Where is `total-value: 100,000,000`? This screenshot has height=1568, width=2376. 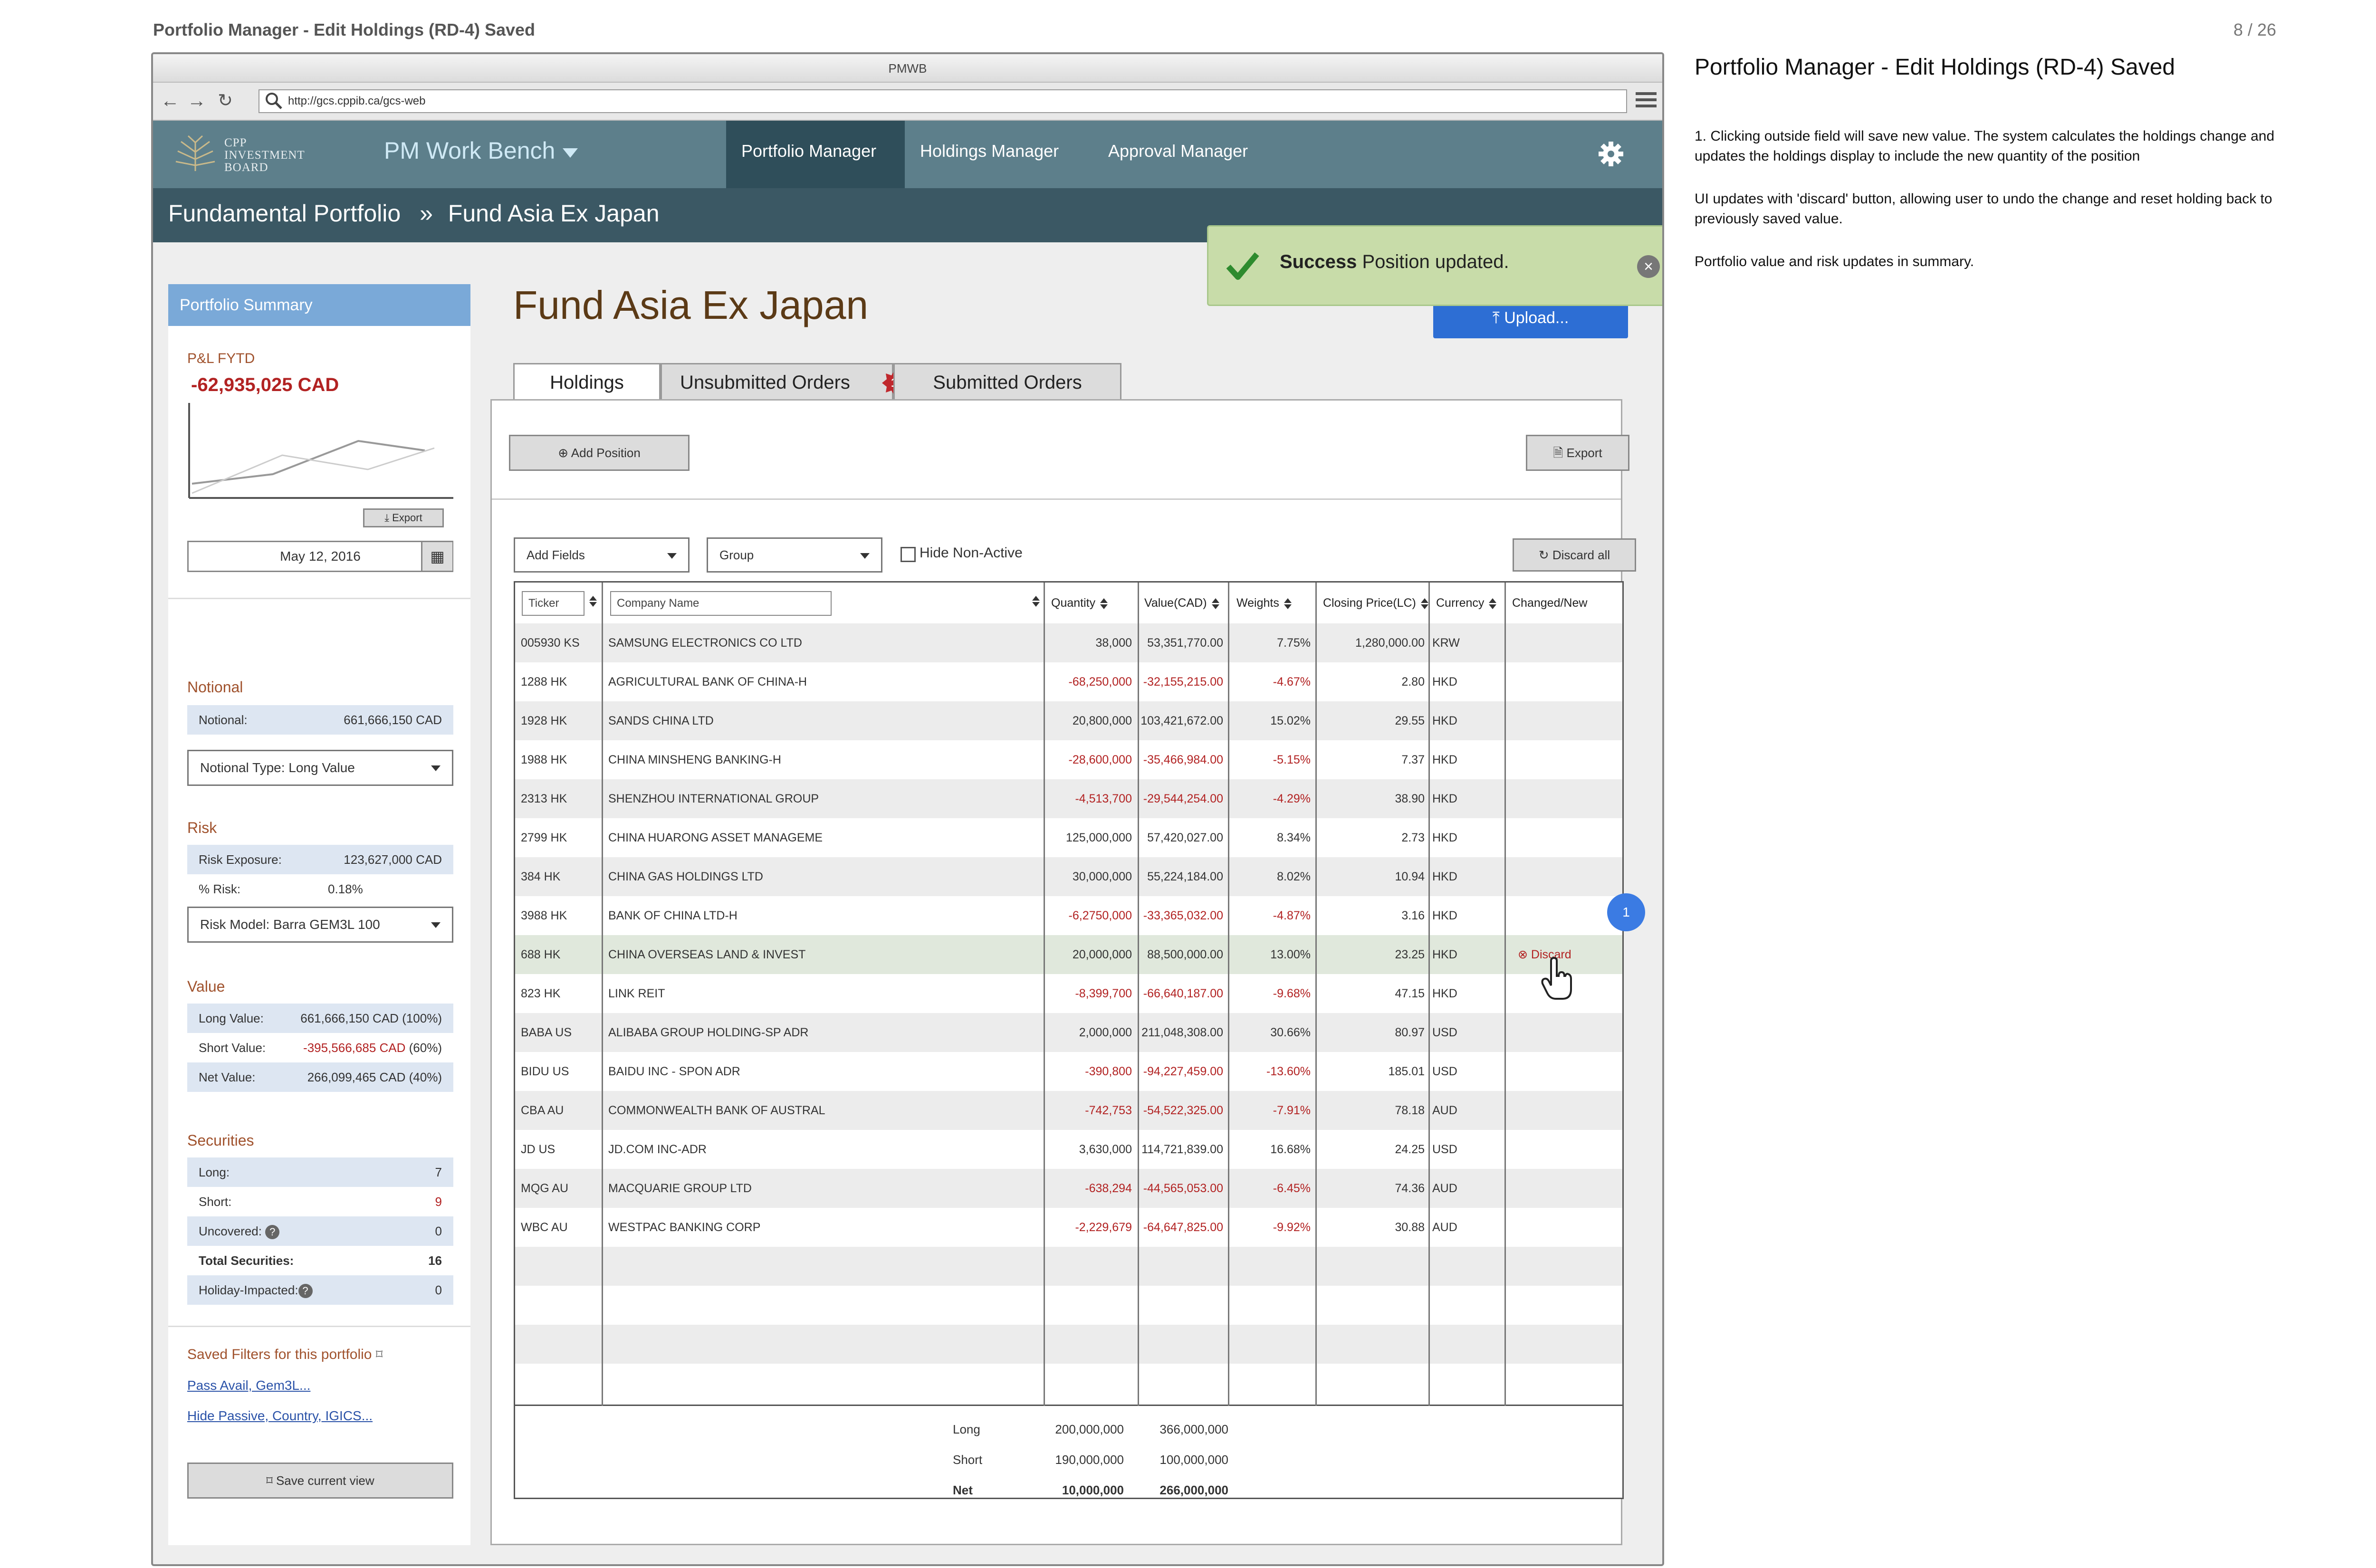
total-value: 100,000,000 is located at coordinates (1193, 1460).